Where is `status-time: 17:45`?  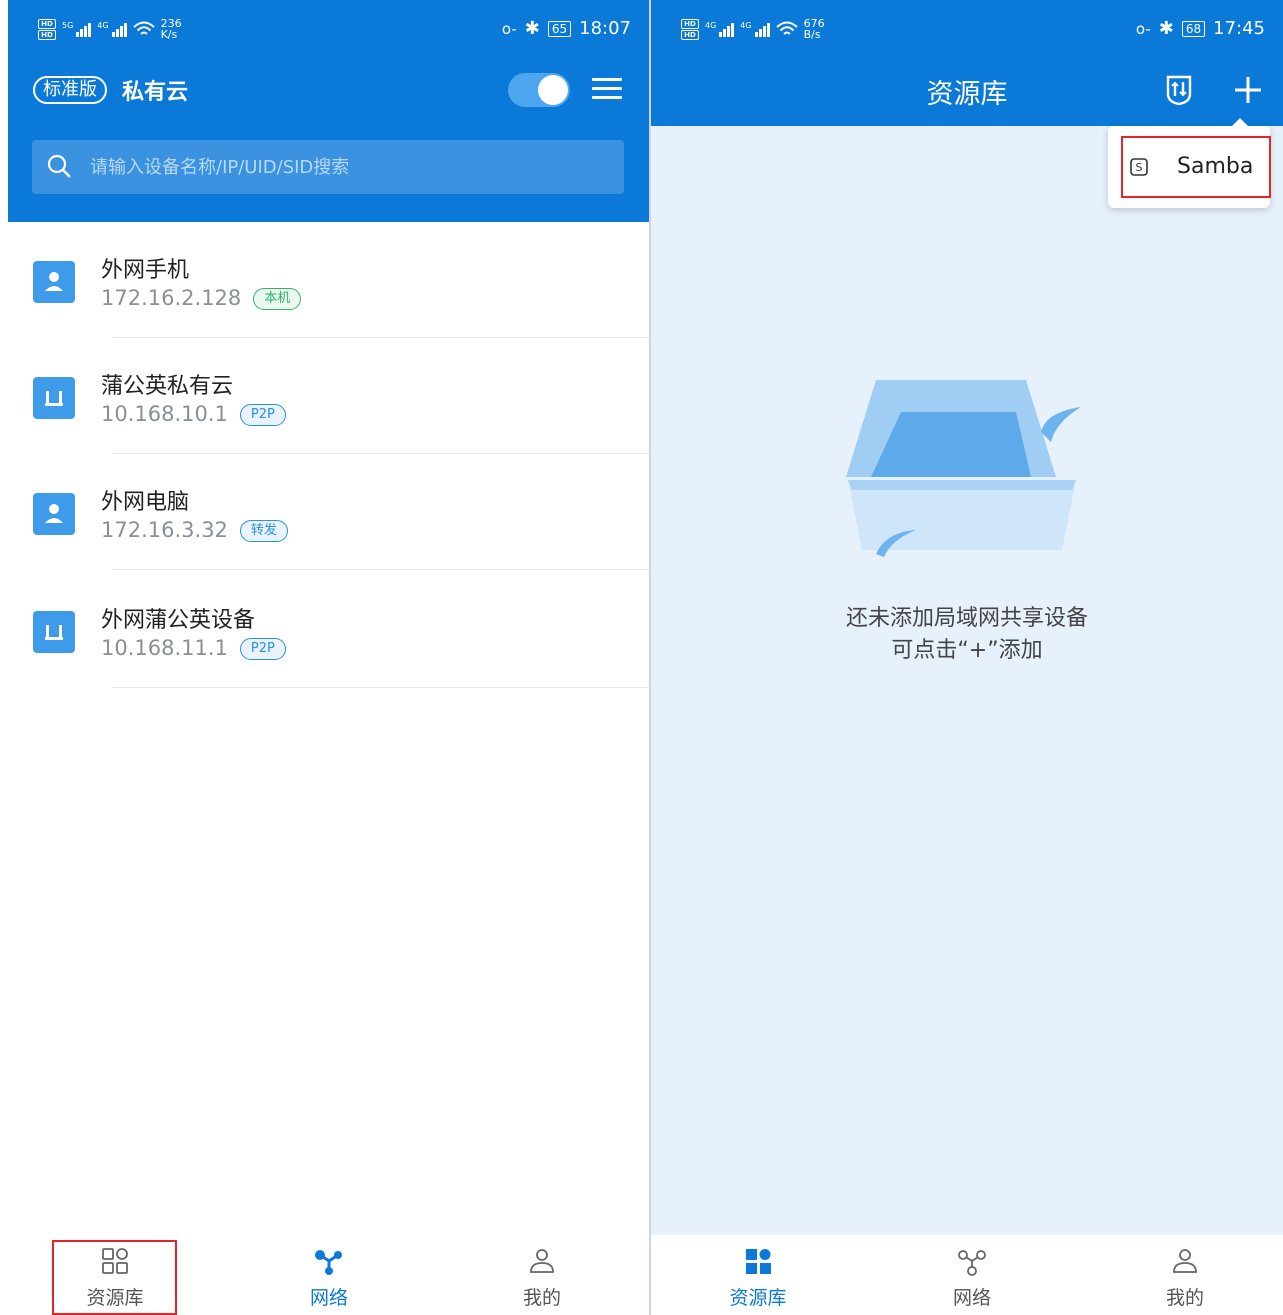 status-time: 17:45 is located at coordinates (1239, 28).